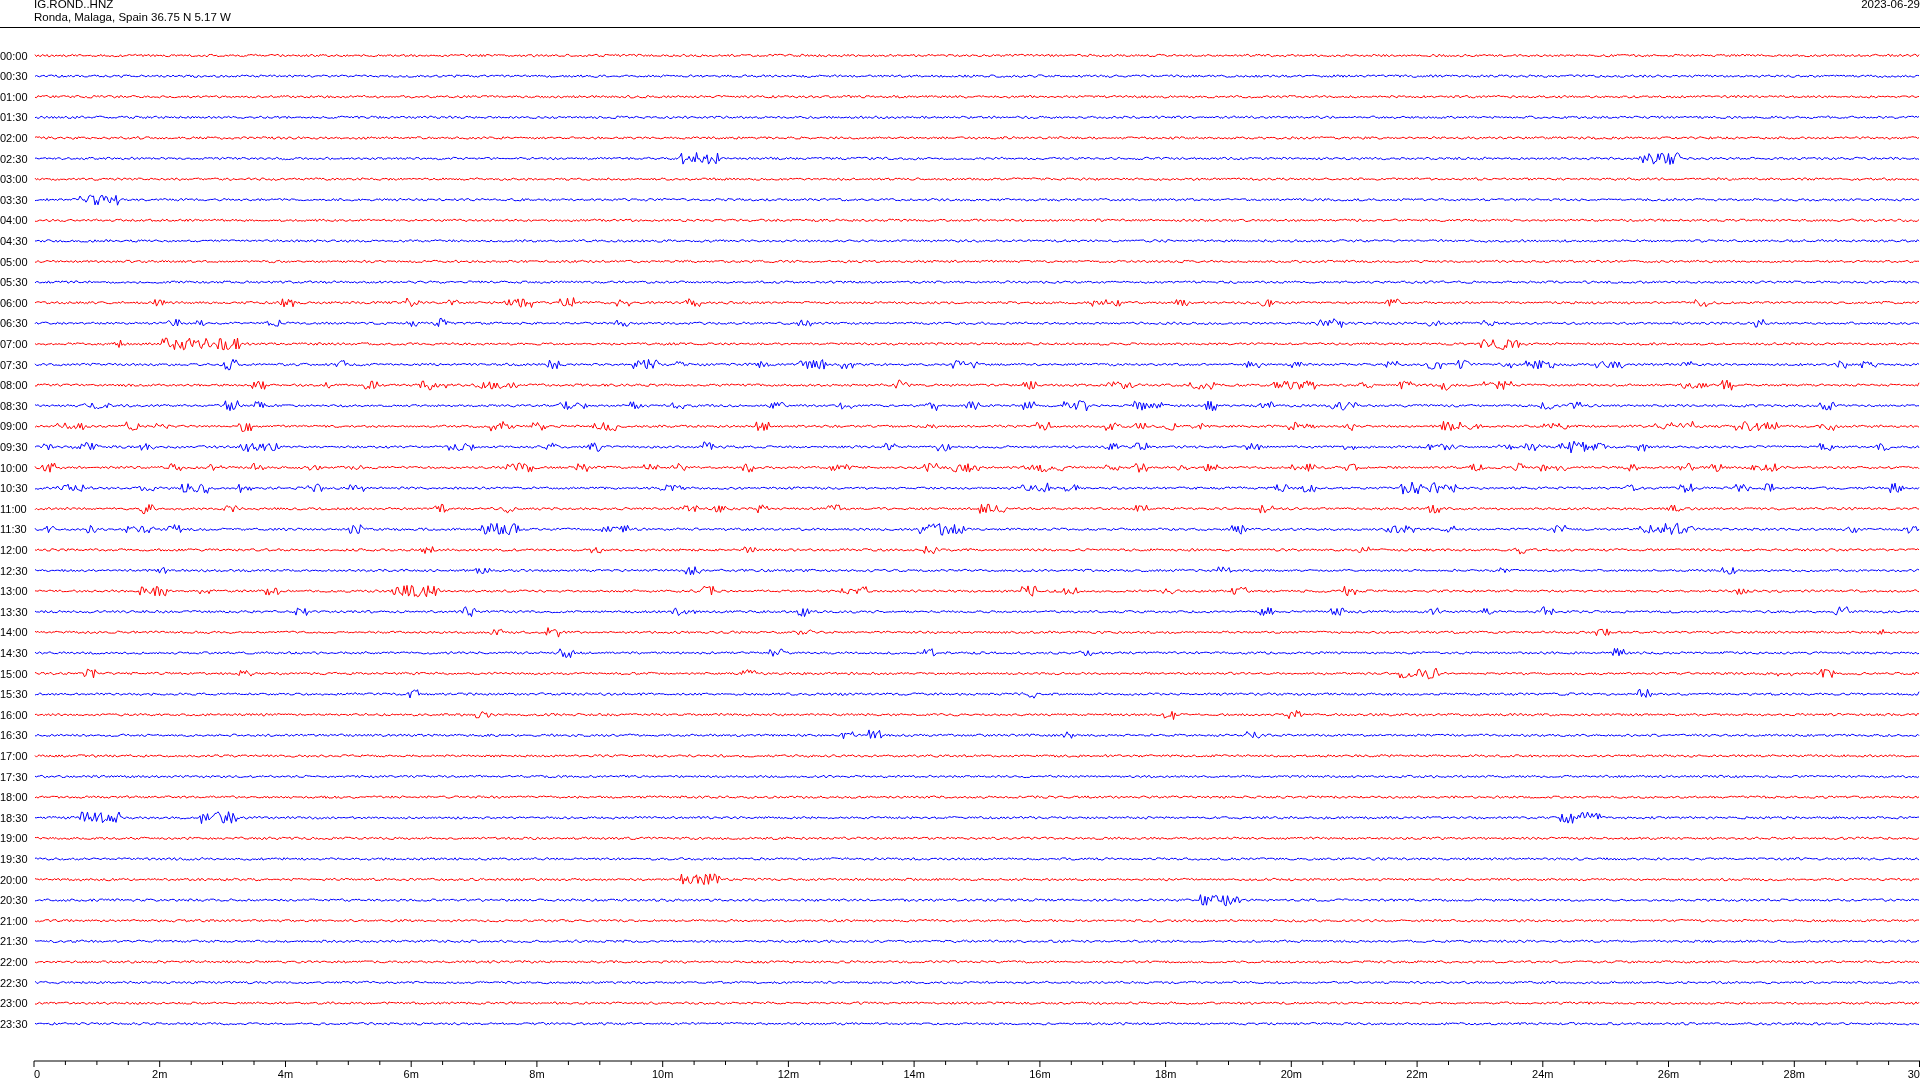 This screenshot has height=1080, width=1920. I want to click on time-label: 22:00, so click(14, 961).